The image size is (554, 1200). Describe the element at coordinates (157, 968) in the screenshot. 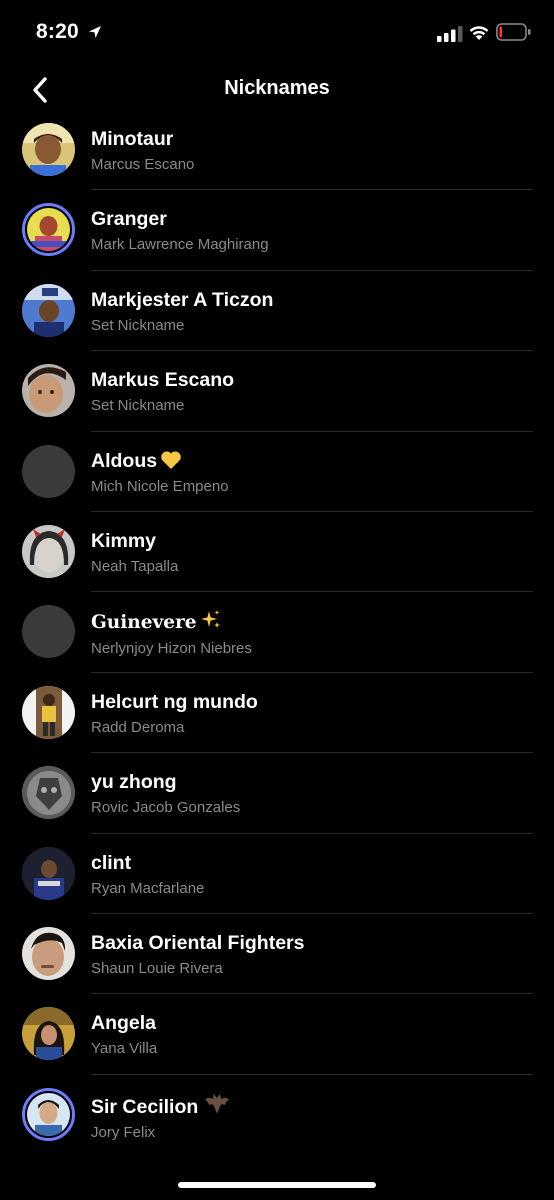

I see `contact-name: Shaun Louie Rivera` at that location.